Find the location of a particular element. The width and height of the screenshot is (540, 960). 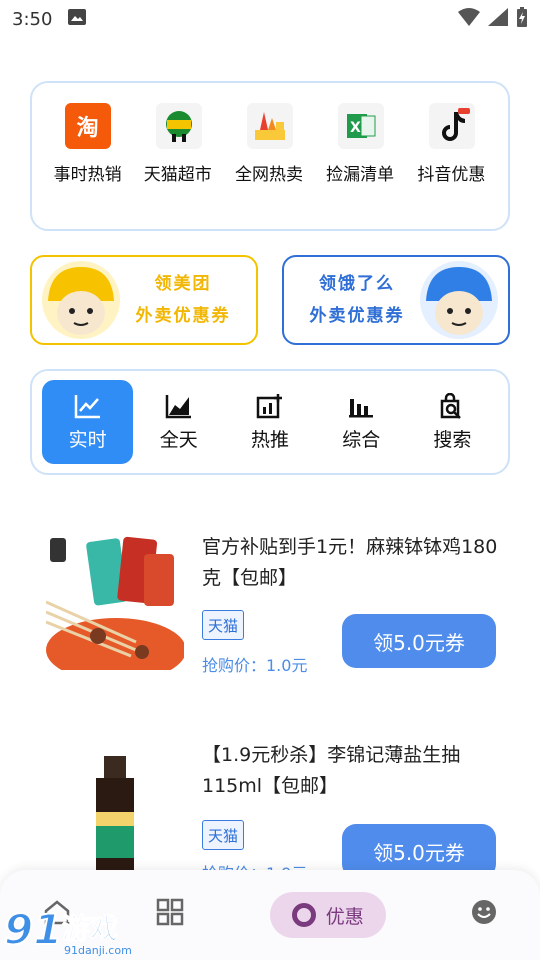

status-icons is located at coordinates (493, 19).